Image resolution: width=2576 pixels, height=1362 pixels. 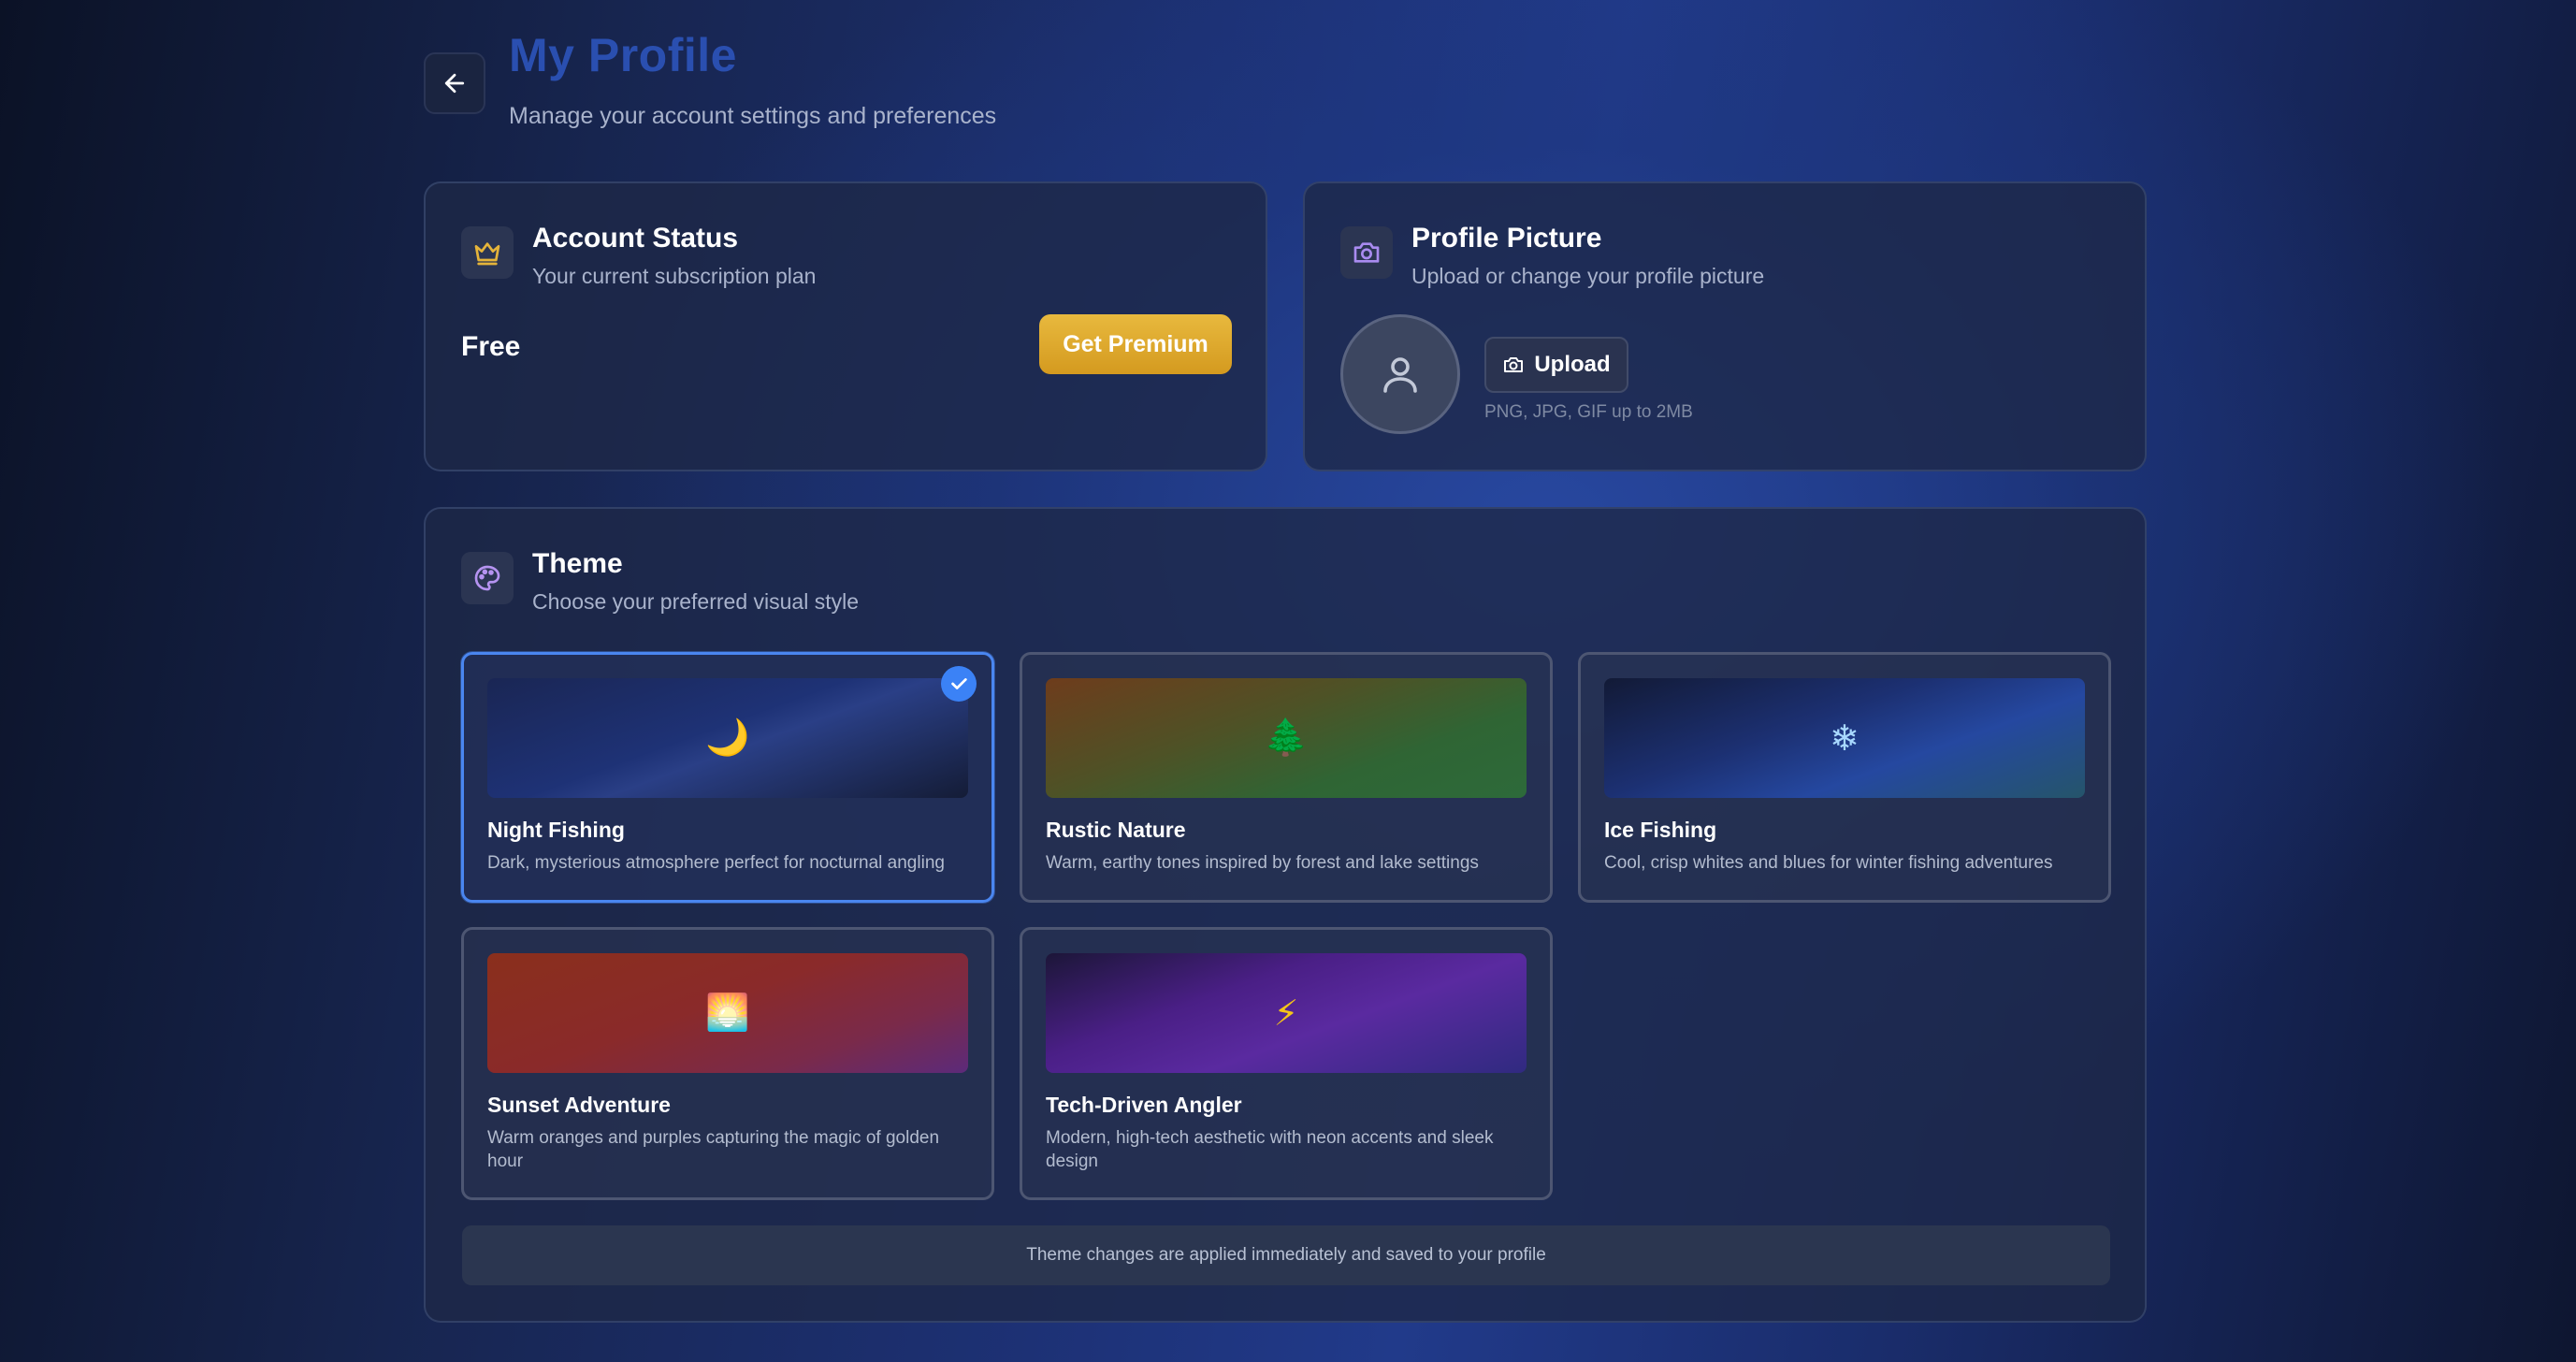 What do you see at coordinates (959, 684) in the screenshot?
I see `selected-check-icon` at bounding box center [959, 684].